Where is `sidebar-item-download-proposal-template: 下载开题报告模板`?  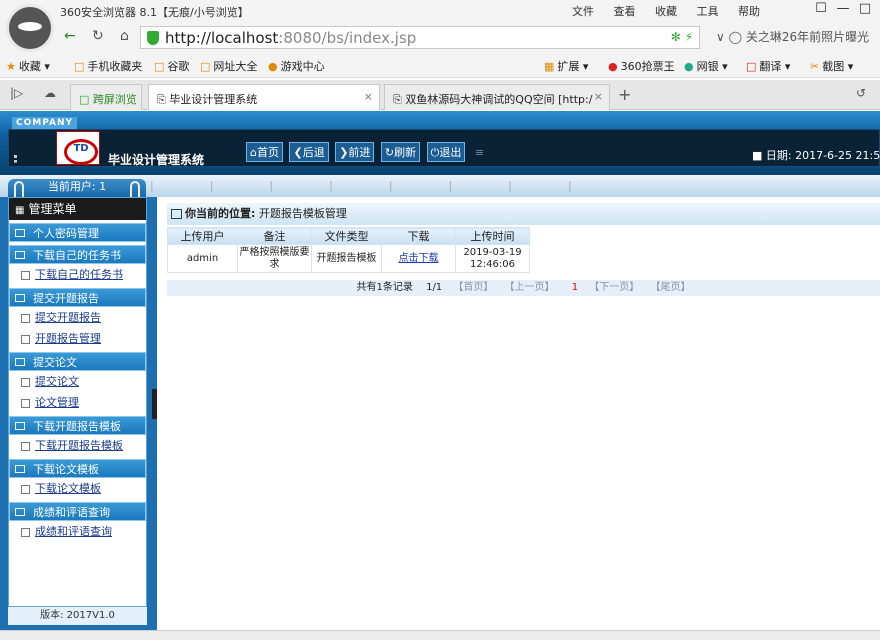 sidebar-item-download-proposal-template: 下载开题报告模板 is located at coordinates (77, 445).